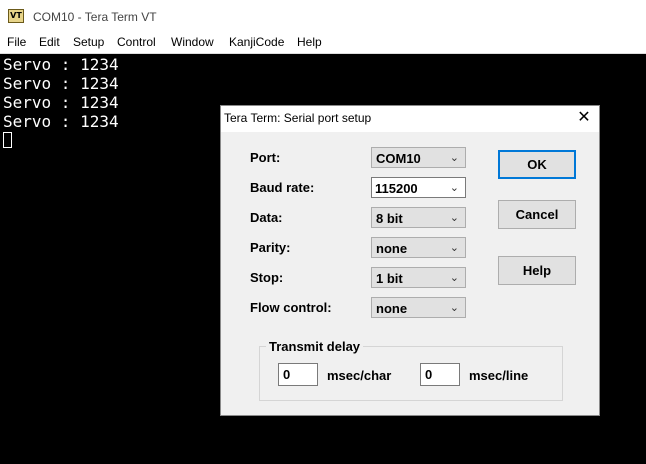 Image resolution: width=646 pixels, height=464 pixels. What do you see at coordinates (323, 16) in the screenshot?
I see `window-titlebar: VT COM10 - Tera Term VT` at bounding box center [323, 16].